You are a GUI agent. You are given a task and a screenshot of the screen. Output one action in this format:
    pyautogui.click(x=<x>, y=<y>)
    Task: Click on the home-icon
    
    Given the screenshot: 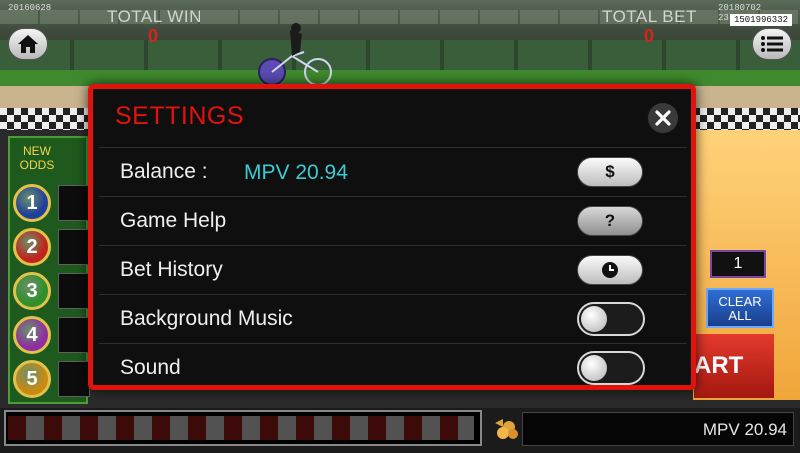 What is the action you would take?
    pyautogui.click(x=28, y=44)
    